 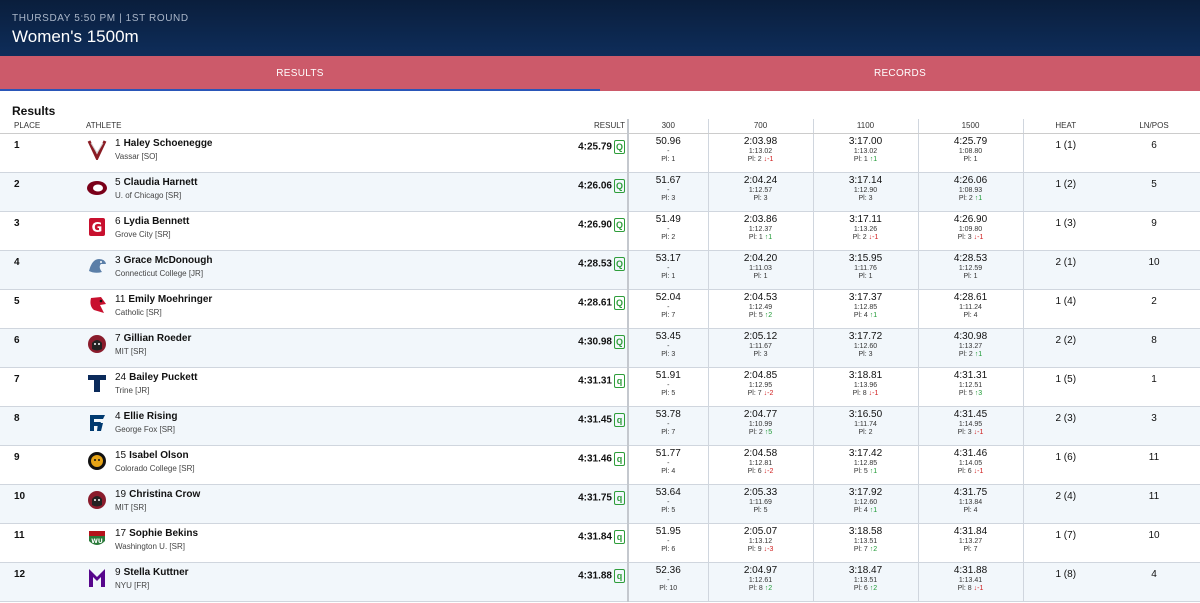 What do you see at coordinates (978, 198) in the screenshot?
I see `place-up-indicator: ↑1` at bounding box center [978, 198].